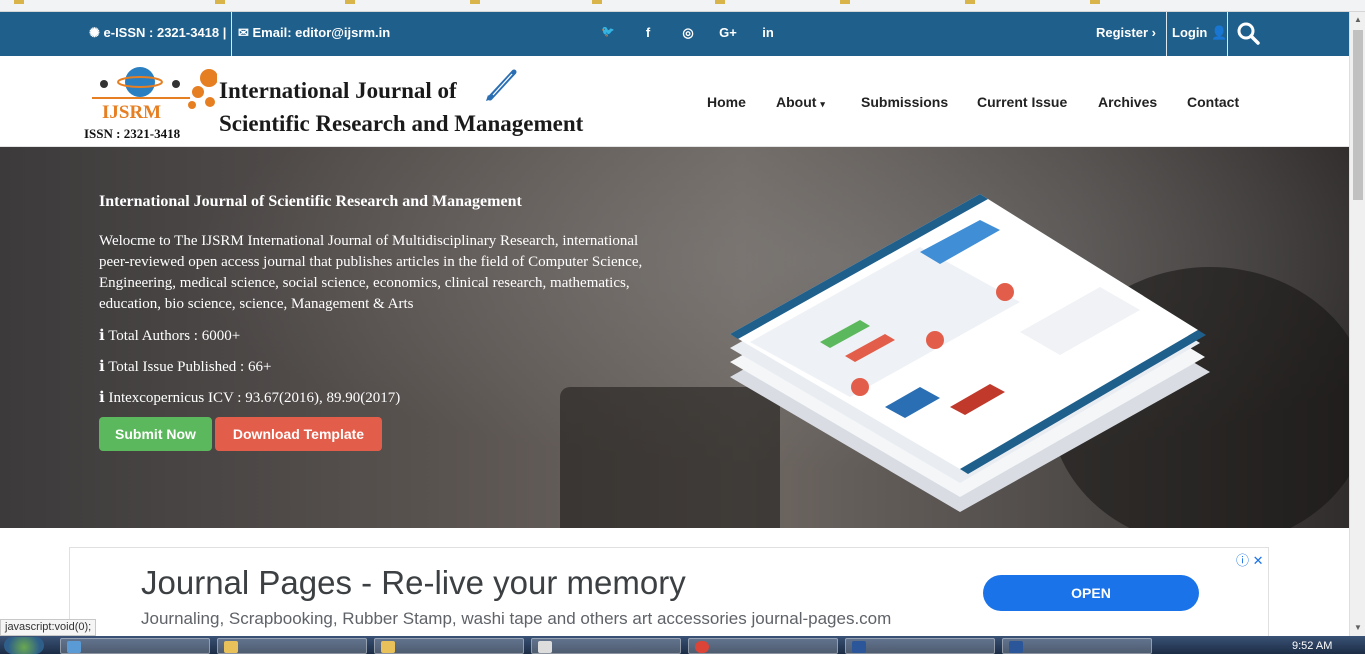 The width and height of the screenshot is (1365, 654). I want to click on login-link: Login 👤, so click(1199, 33).